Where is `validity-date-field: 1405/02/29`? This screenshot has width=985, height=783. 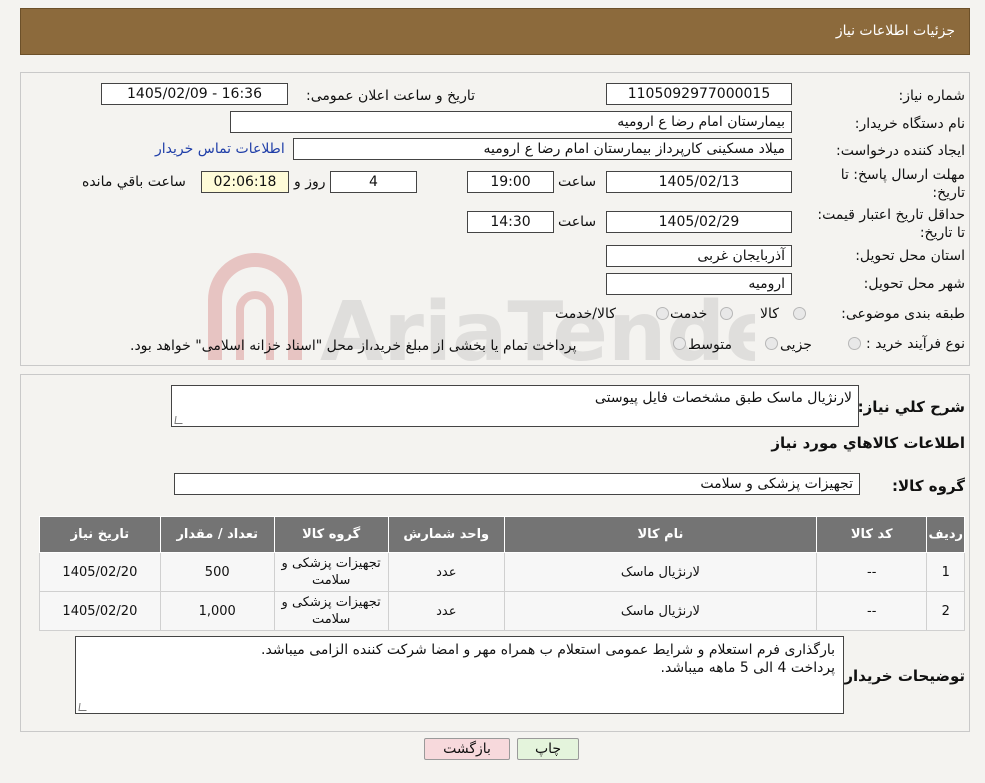 validity-date-field: 1405/02/29 is located at coordinates (699, 222).